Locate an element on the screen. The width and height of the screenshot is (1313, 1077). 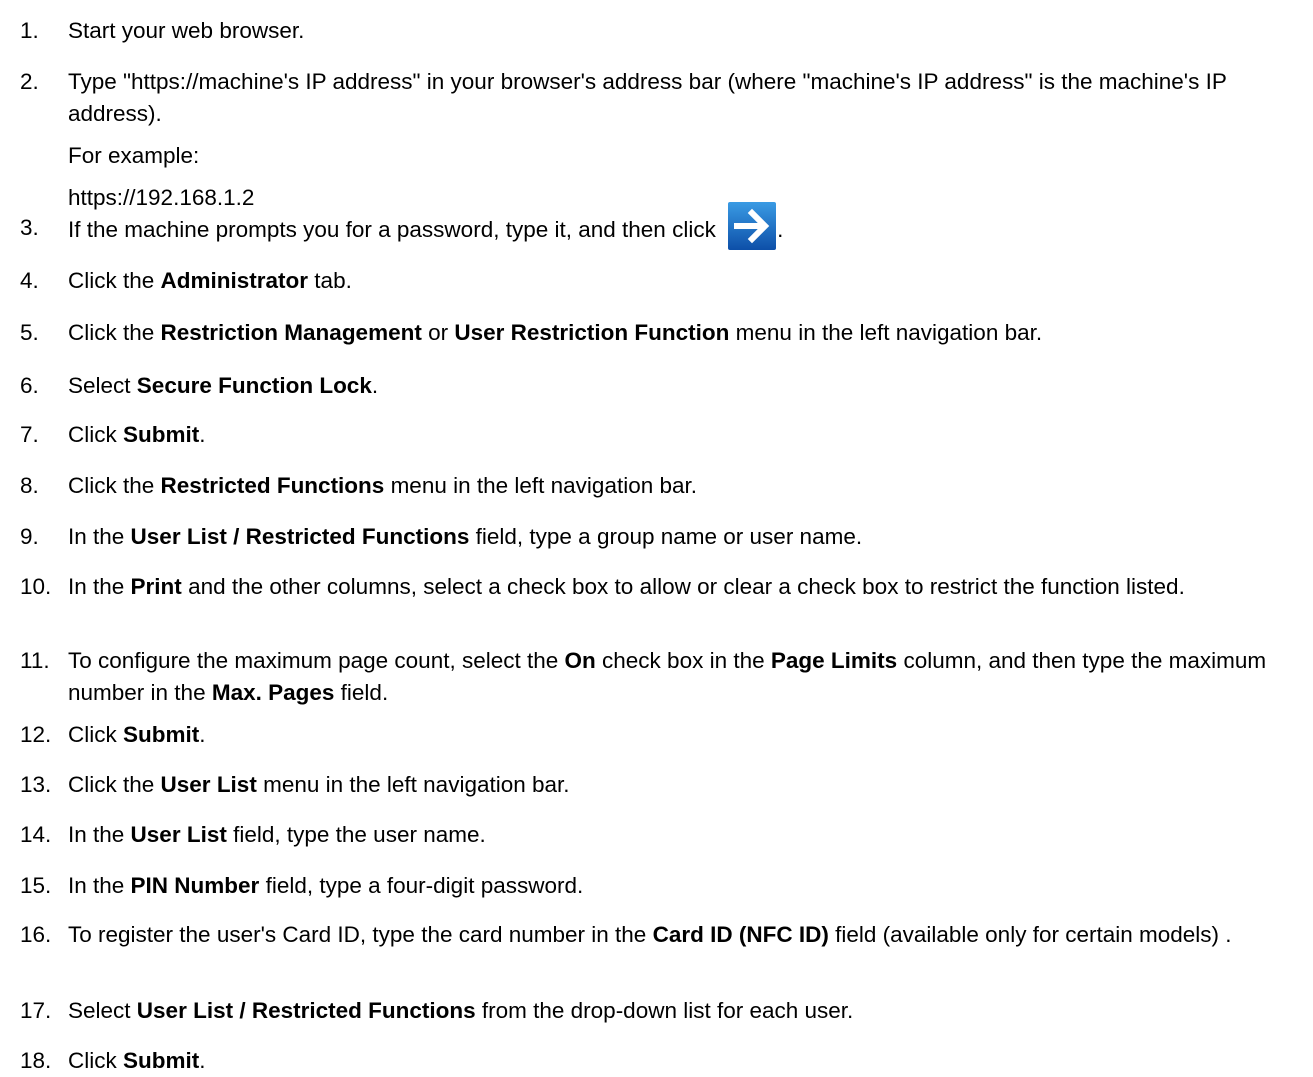
step-text-run: field. is located at coordinates (361, 692).